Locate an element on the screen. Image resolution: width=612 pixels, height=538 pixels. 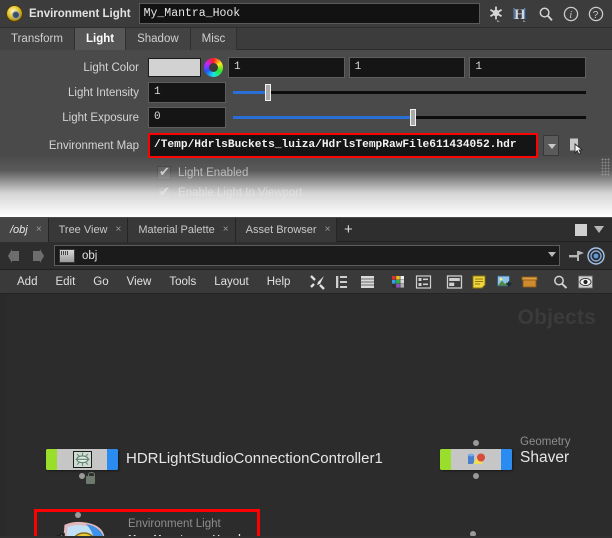
lock-icon is located at coordinates (90, 478).